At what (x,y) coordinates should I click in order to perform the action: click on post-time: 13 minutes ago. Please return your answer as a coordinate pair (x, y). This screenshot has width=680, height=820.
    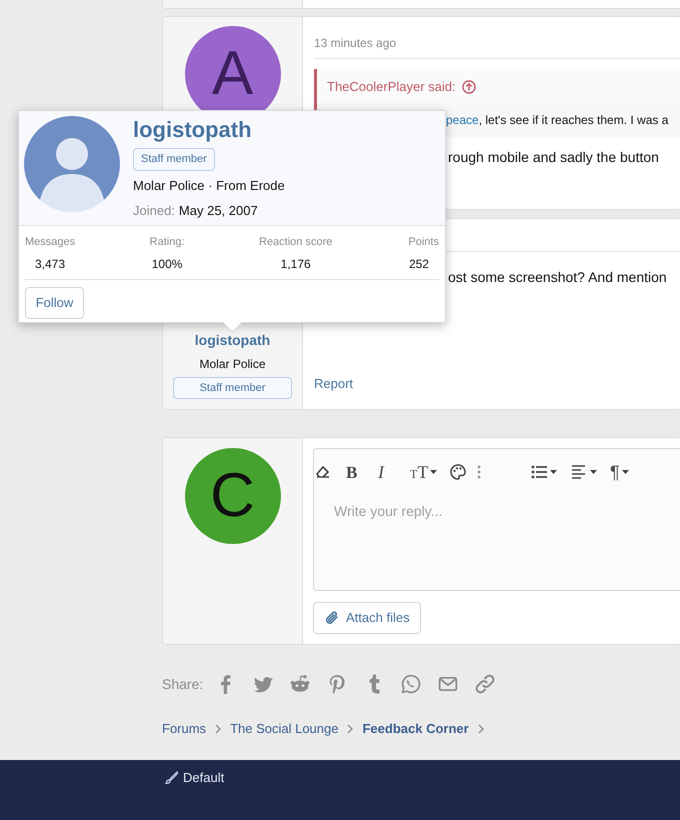
    Looking at the image, I should click on (355, 43).